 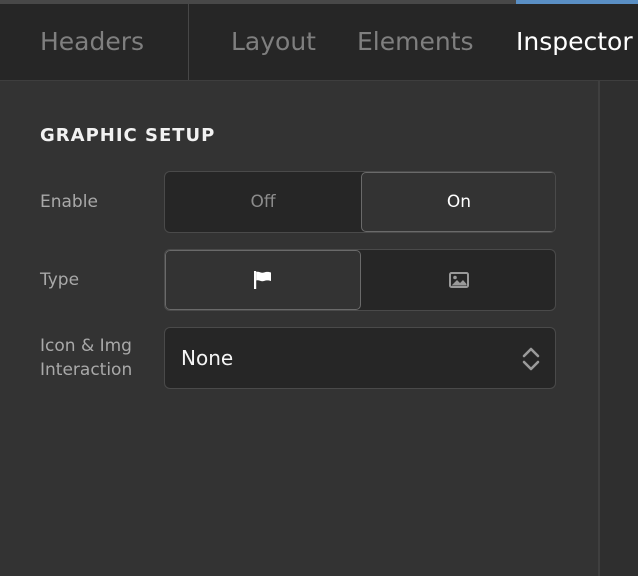 I want to click on flag-icon, so click(x=262, y=280).